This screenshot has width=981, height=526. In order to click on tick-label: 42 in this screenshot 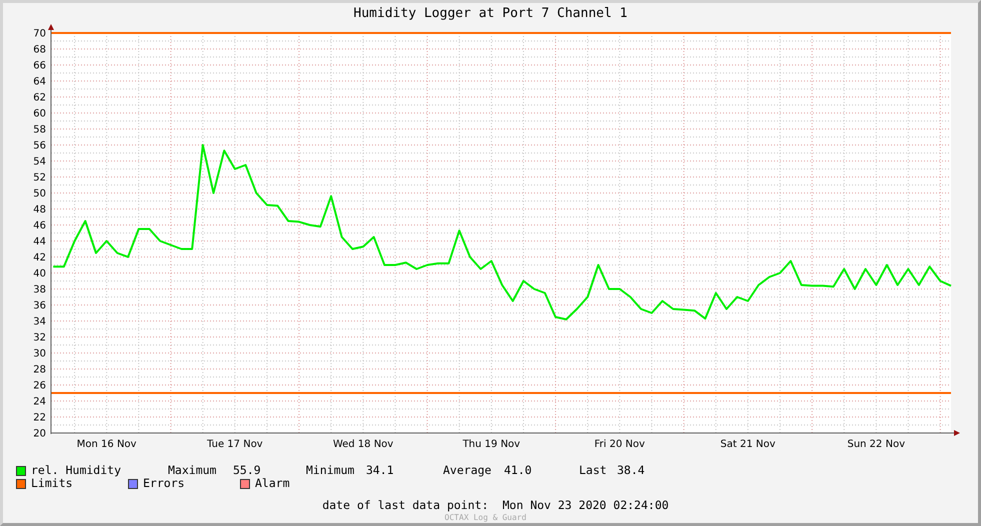, I will do `click(39, 258)`.